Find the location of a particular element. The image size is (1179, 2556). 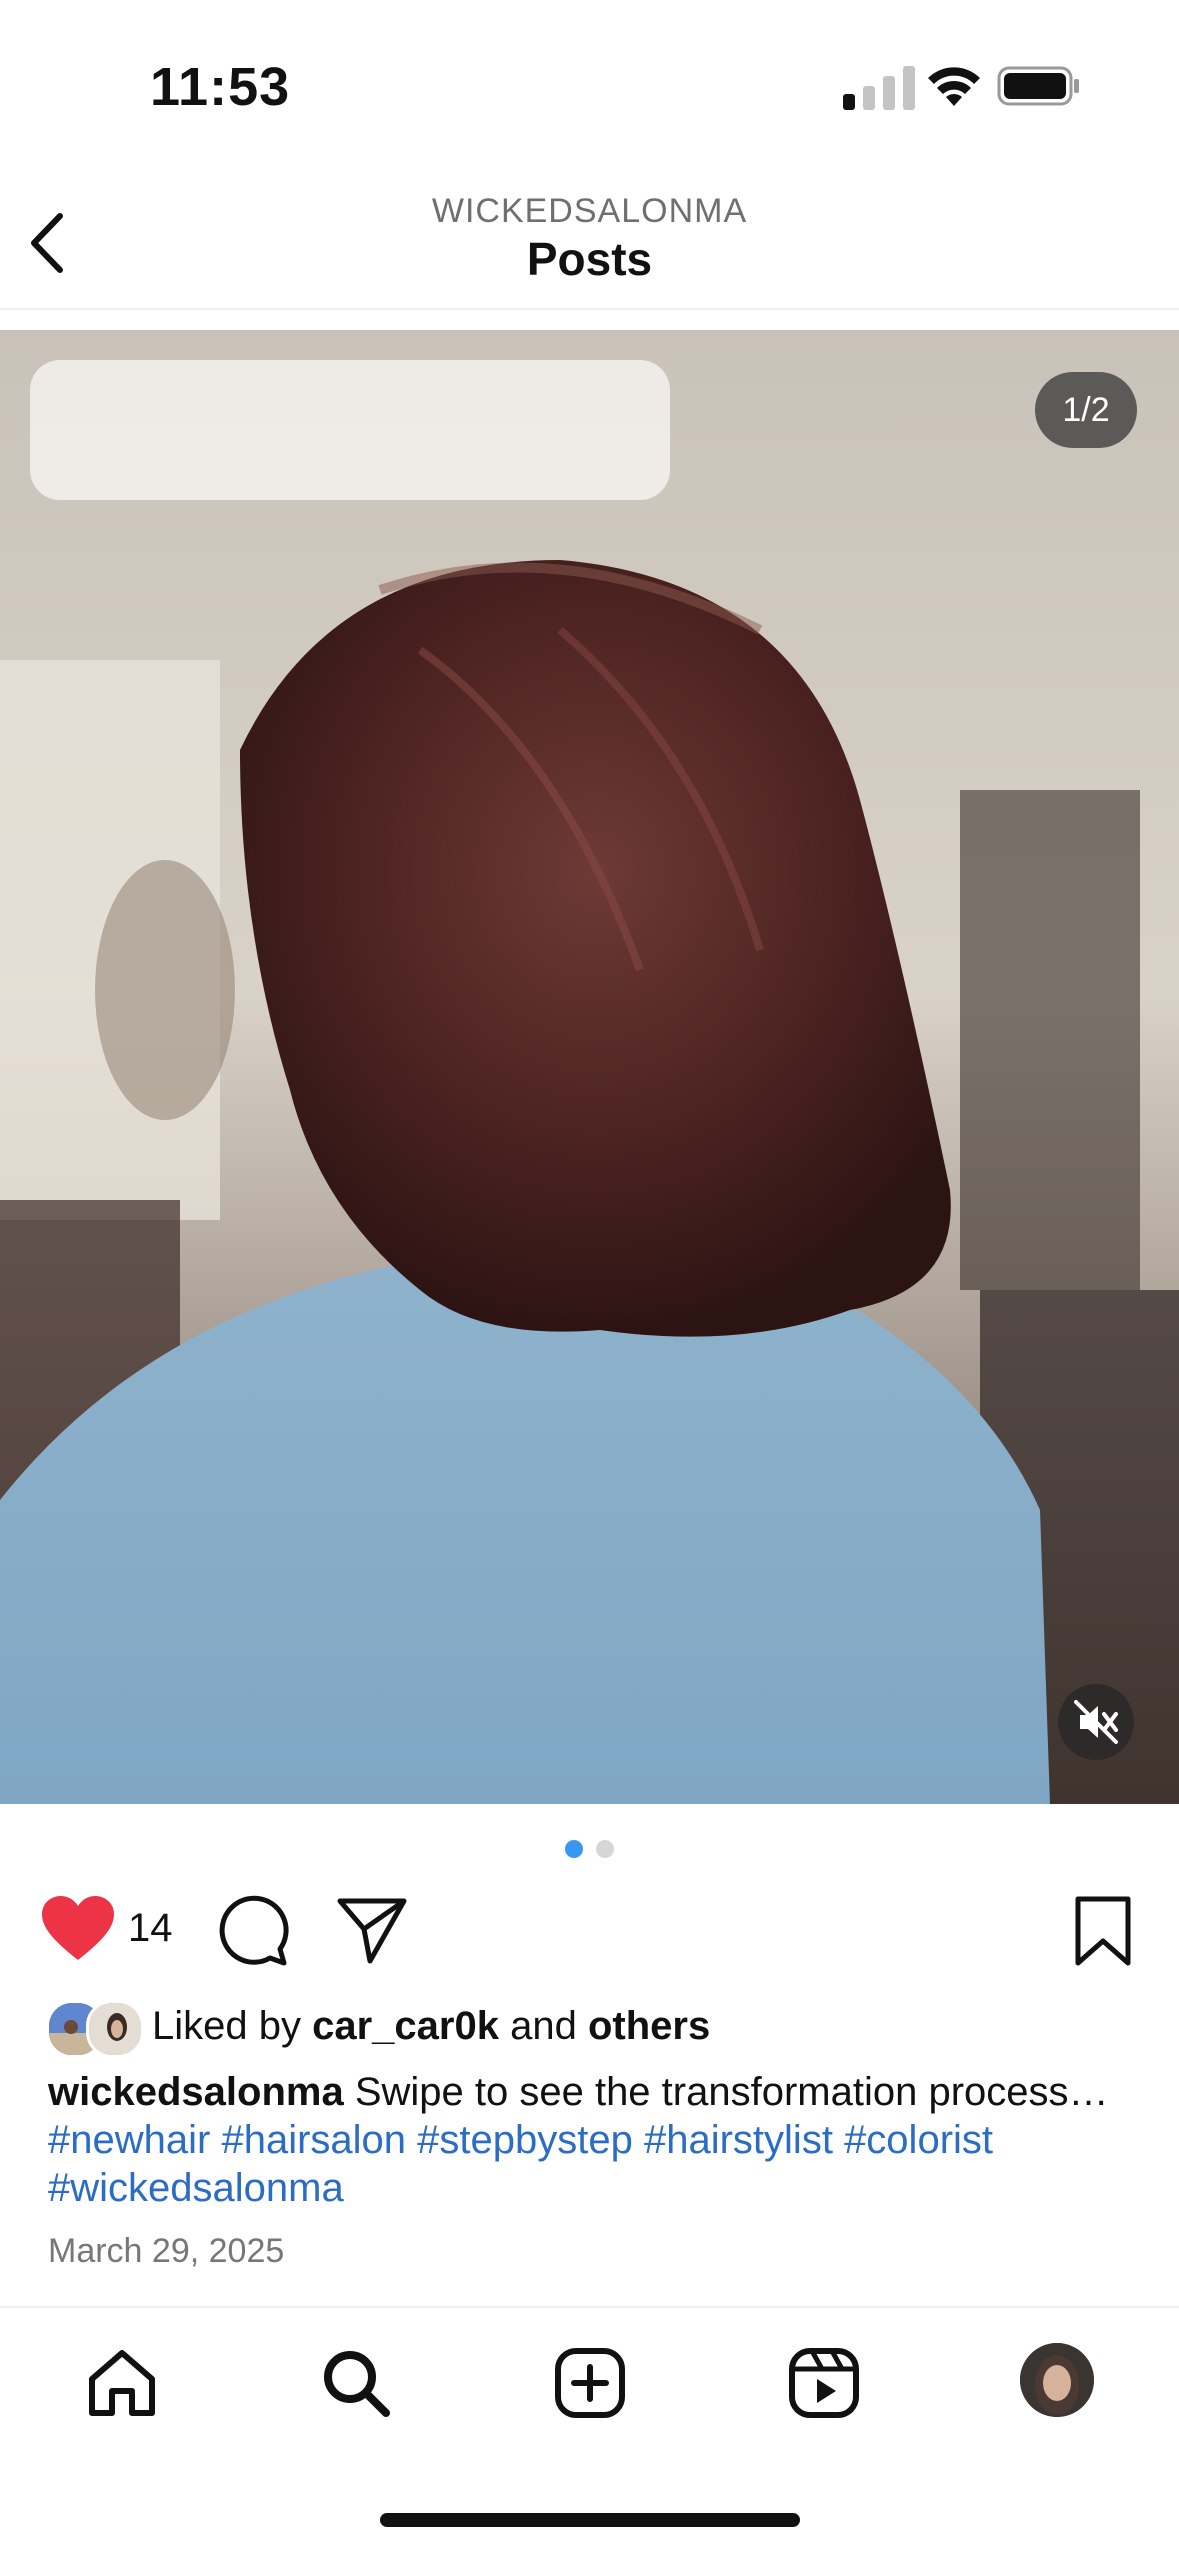

pager-dot is located at coordinates (605, 1849).